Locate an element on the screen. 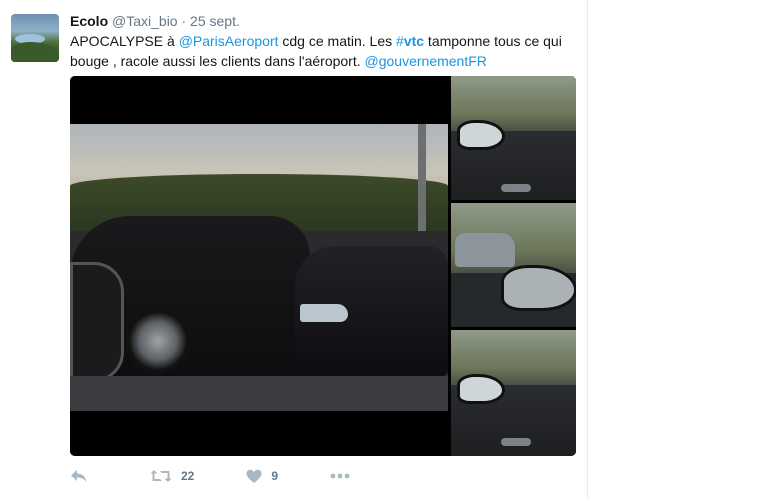  more-button is located at coordinates (340, 476).